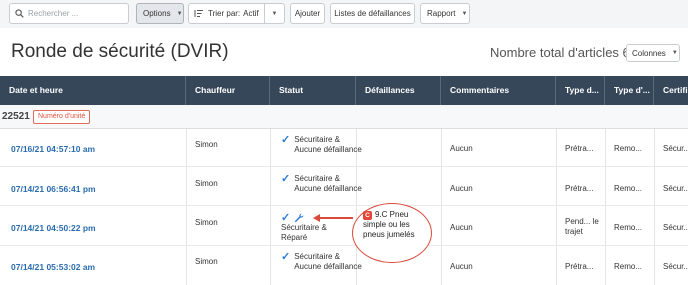 This screenshot has height=285, width=688. I want to click on defect-lists-button: Listes de défaillances, so click(372, 13).